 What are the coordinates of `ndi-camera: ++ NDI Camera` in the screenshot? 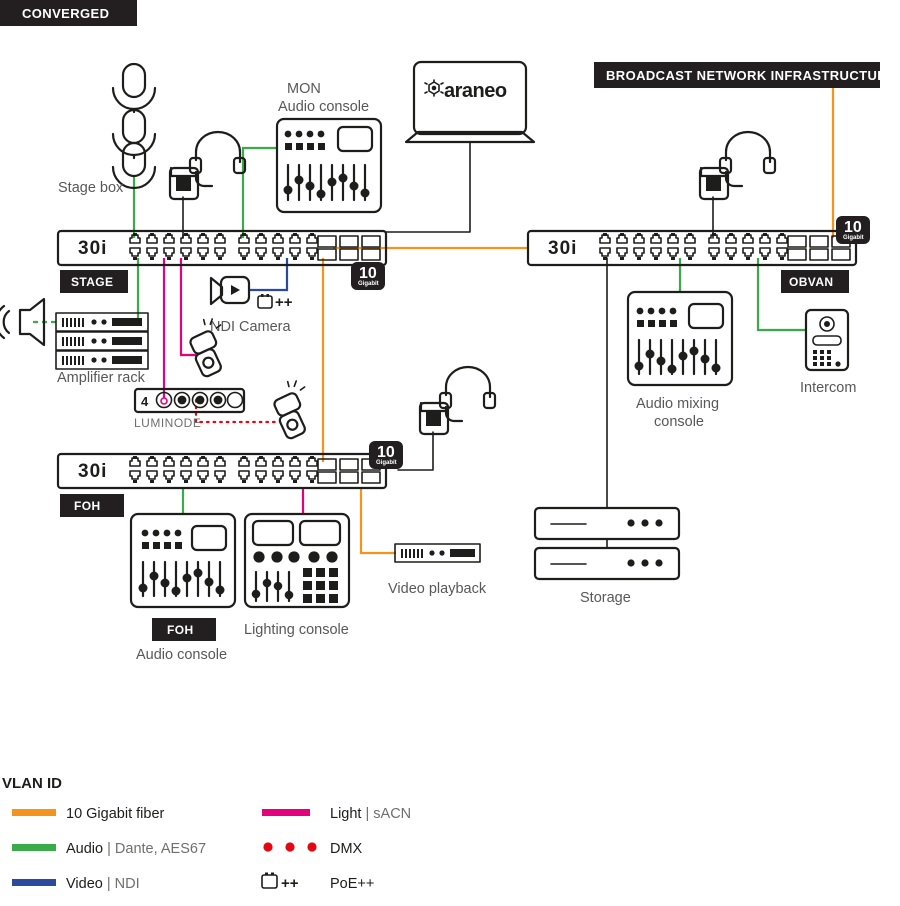 It's located at (251, 305).